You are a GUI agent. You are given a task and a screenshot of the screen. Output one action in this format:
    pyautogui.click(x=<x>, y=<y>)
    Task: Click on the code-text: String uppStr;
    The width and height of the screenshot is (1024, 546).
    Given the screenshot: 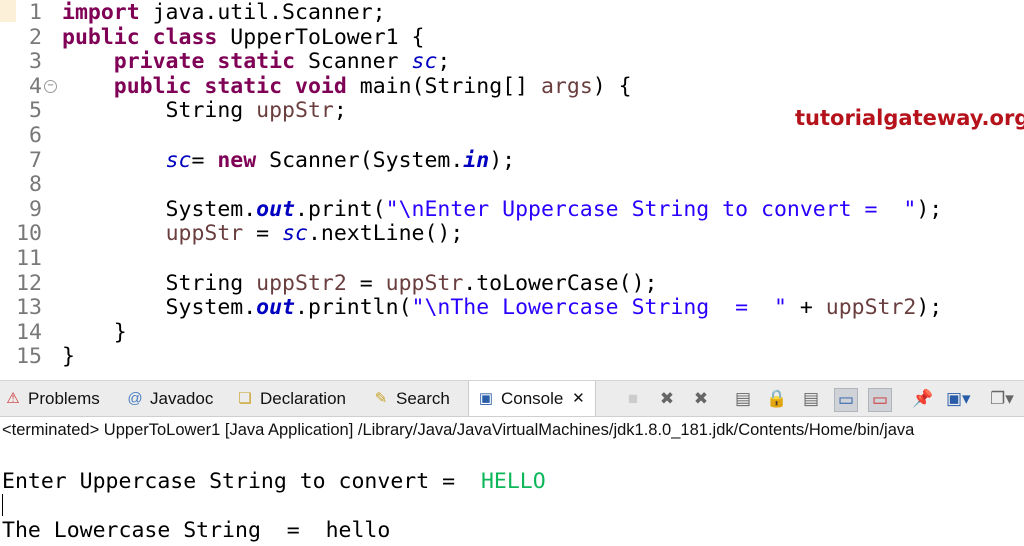 What is the action you would take?
    pyautogui.click(x=204, y=110)
    